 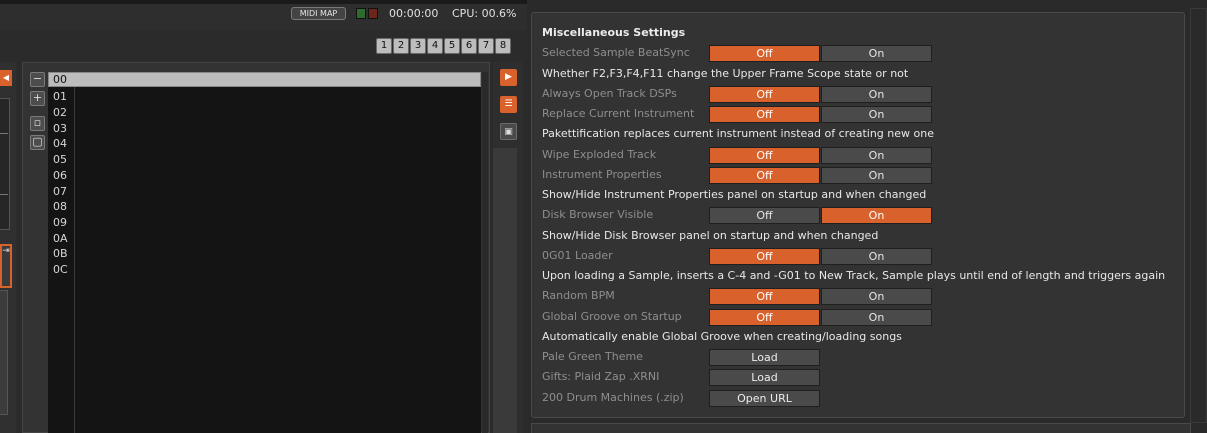 What do you see at coordinates (614, 32) in the screenshot?
I see `settings-title: Miscellaneous Settings` at bounding box center [614, 32].